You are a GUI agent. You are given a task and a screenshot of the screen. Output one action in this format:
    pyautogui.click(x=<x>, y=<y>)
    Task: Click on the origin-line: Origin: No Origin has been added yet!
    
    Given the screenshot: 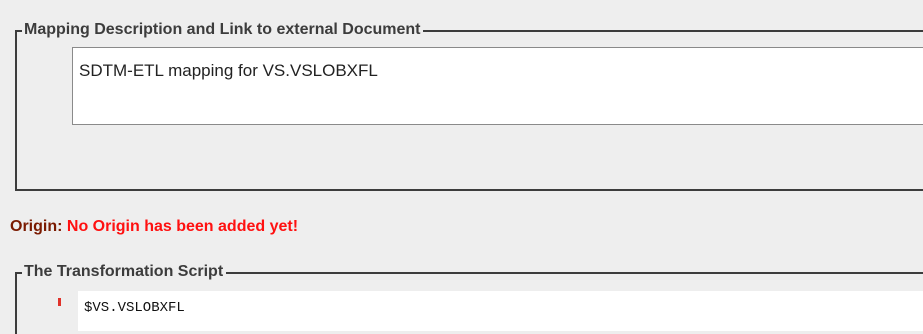 What is the action you would take?
    pyautogui.click(x=154, y=227)
    